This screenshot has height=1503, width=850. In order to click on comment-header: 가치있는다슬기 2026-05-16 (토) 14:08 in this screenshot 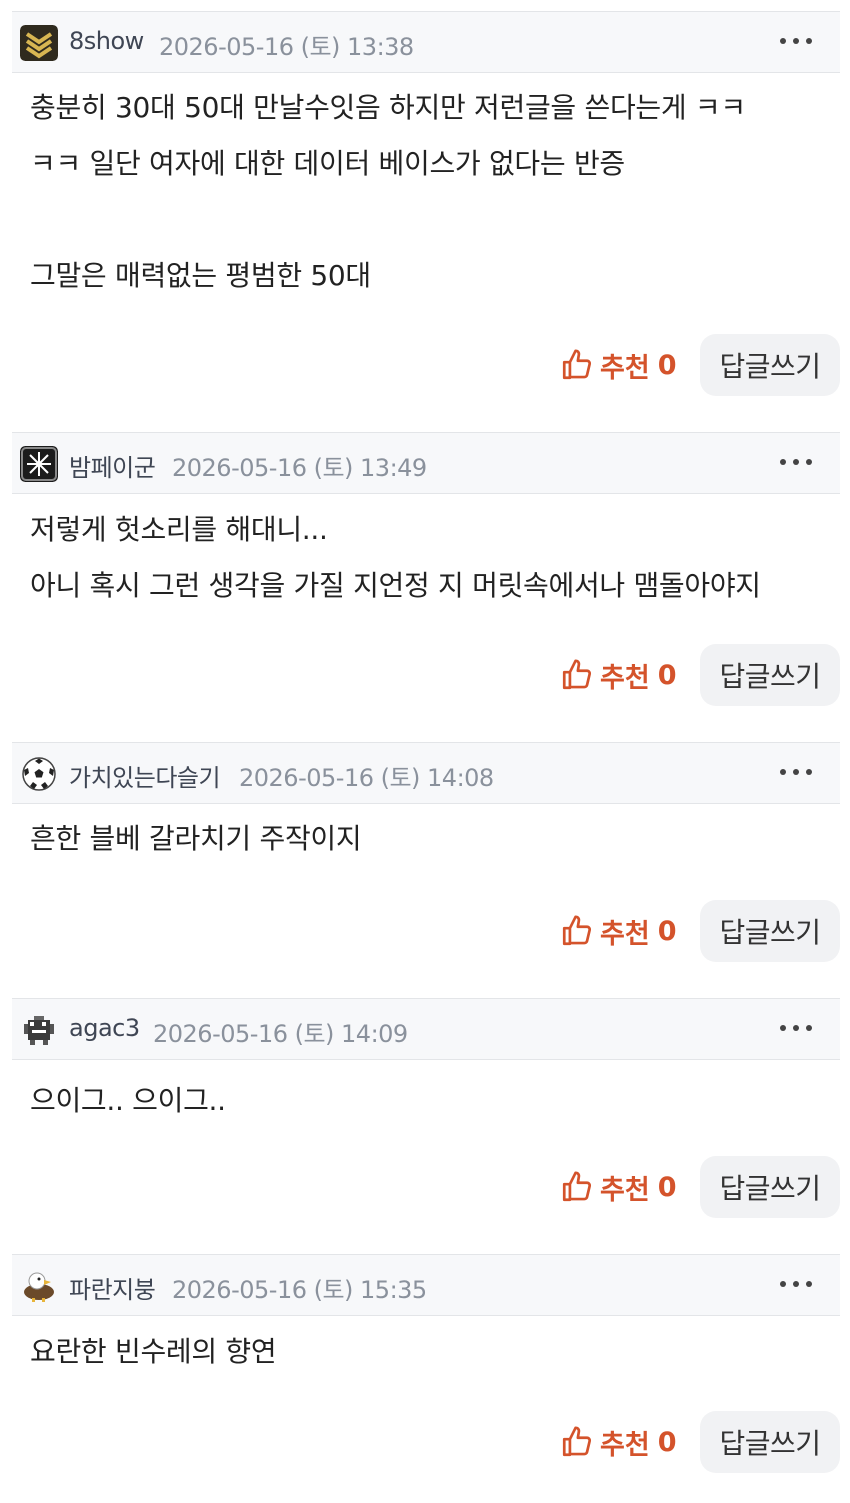, I will do `click(426, 773)`.